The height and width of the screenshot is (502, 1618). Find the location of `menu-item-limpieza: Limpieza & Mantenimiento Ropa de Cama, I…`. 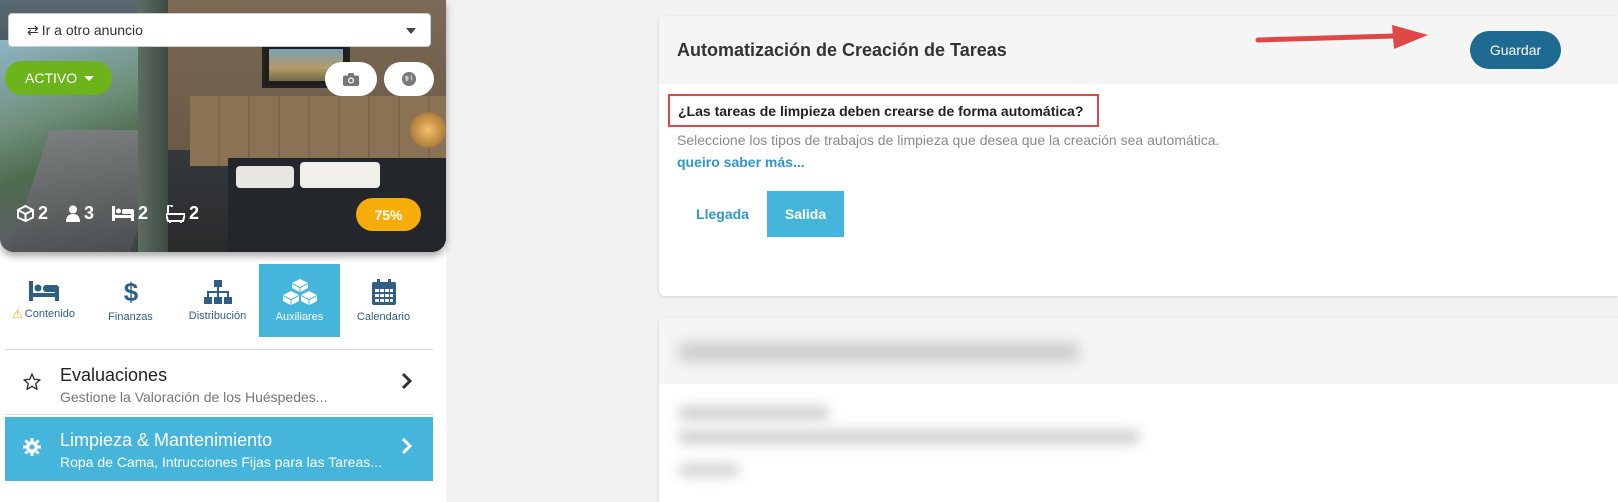

menu-item-limpieza: Limpieza & Mantenimiento Ropa de Cama, I… is located at coordinates (219, 449).